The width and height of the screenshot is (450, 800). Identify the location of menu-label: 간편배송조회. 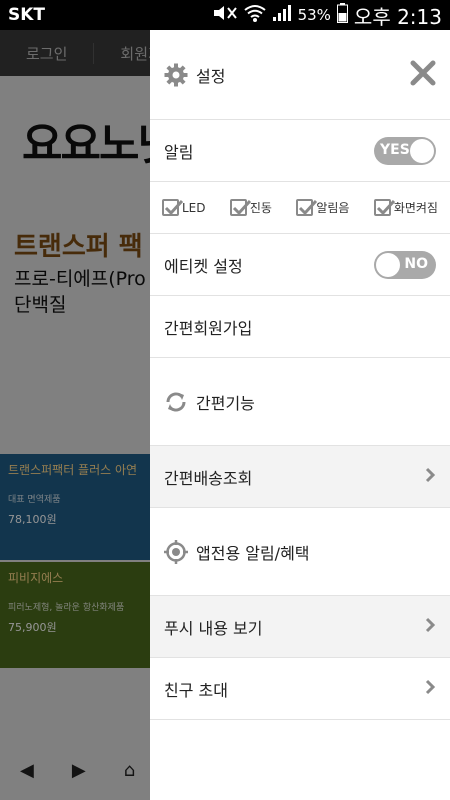
(208, 478).